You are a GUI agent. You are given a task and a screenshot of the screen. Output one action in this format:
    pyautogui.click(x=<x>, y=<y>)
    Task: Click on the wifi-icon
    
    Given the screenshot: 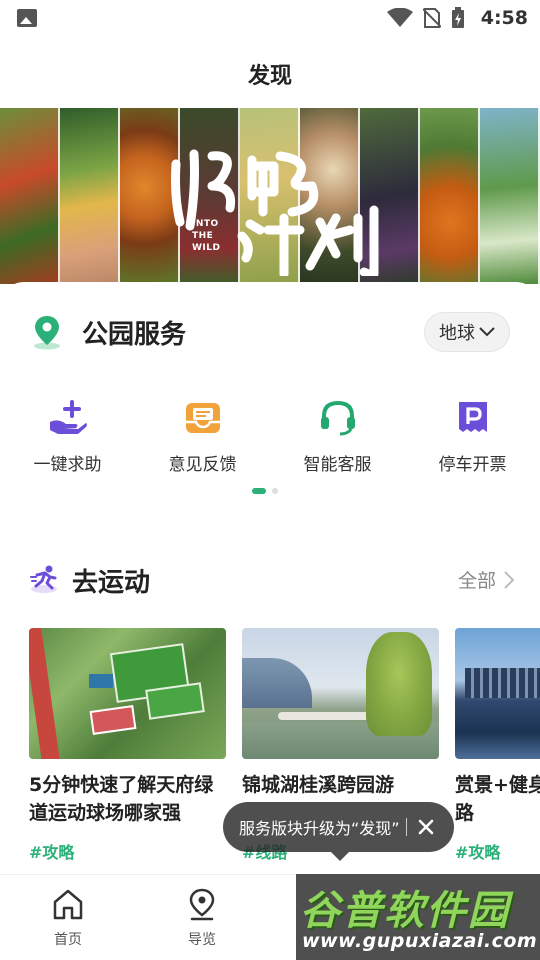 What is the action you would take?
    pyautogui.click(x=399, y=17)
    